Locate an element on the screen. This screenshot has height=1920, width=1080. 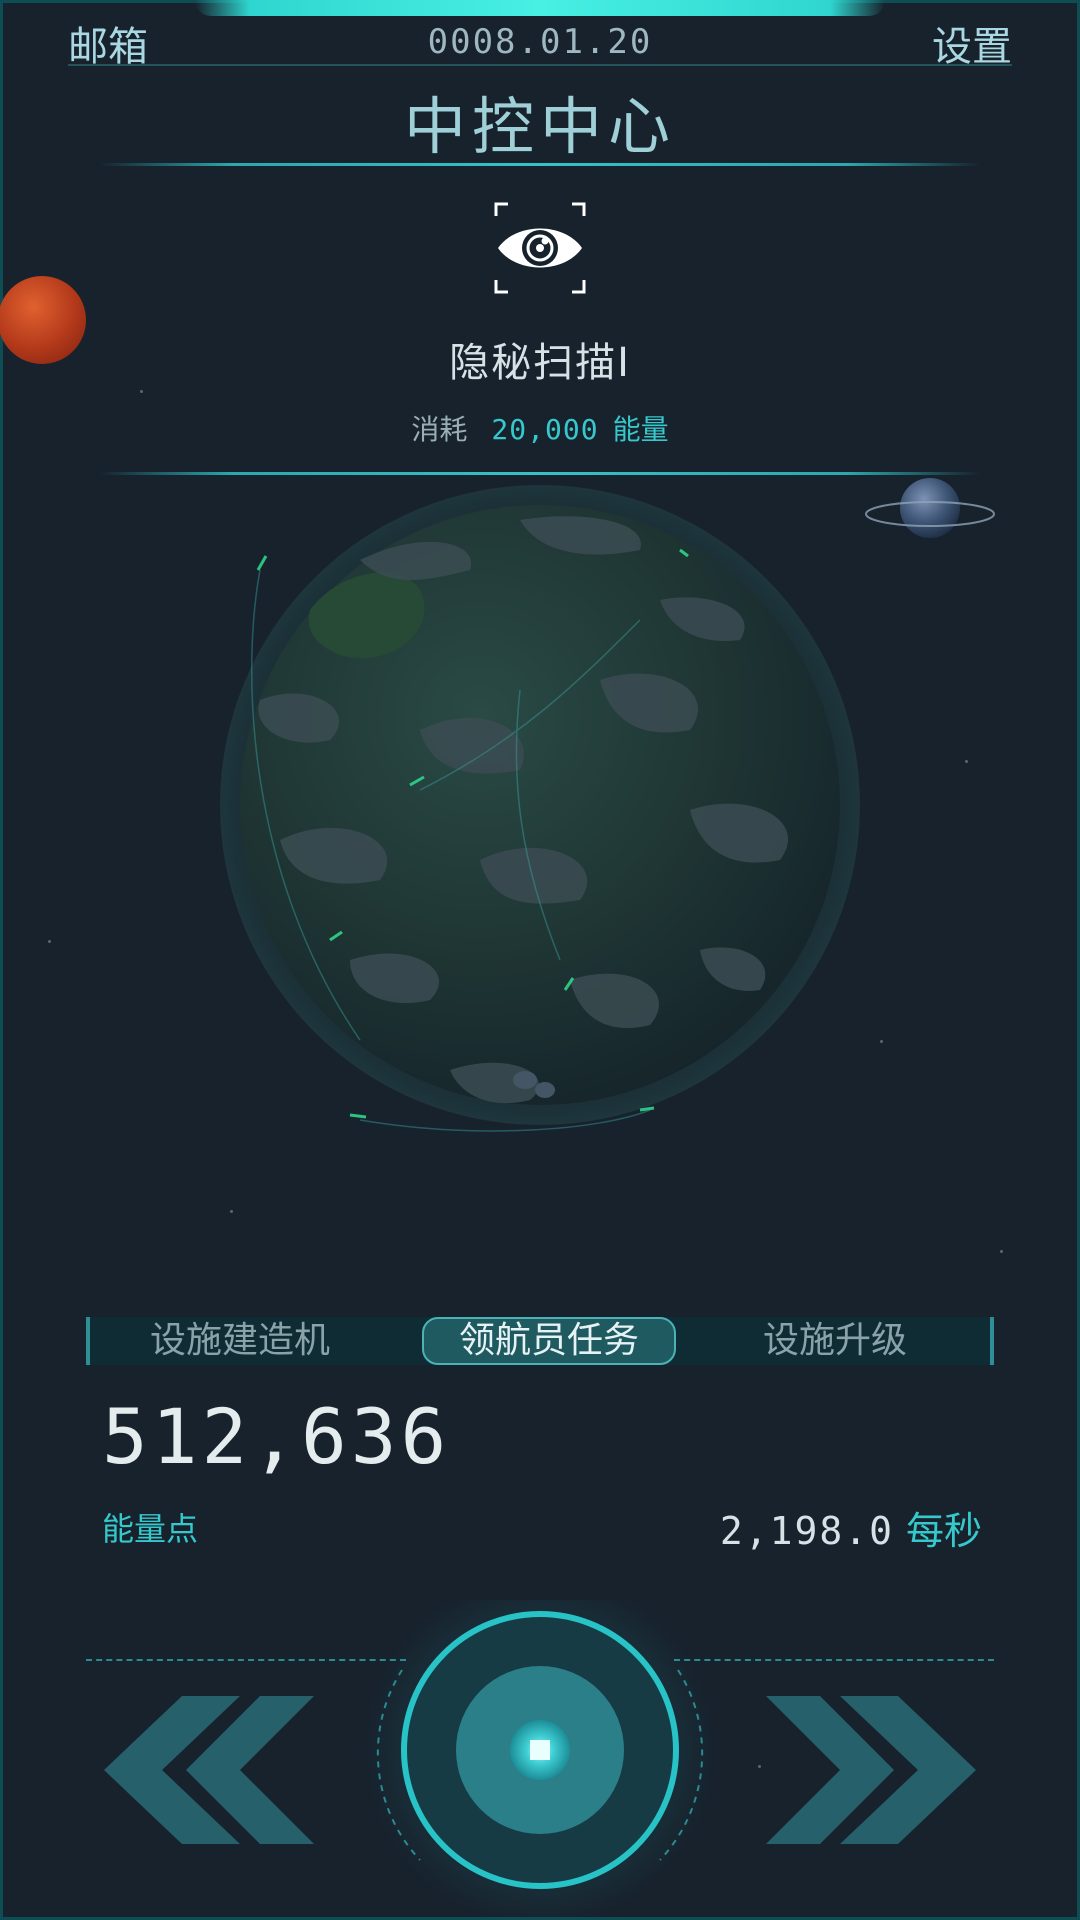
title-divider is located at coordinates (540, 164).